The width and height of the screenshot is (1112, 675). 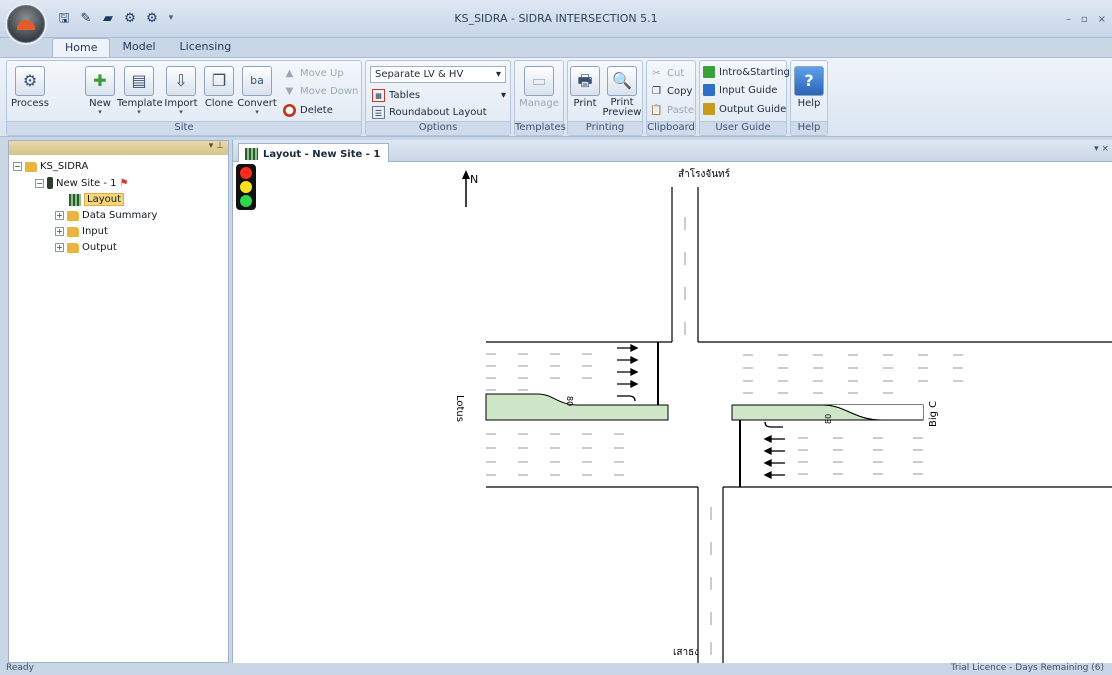 I want to click on move-up-label: Move Up, so click(x=322, y=73).